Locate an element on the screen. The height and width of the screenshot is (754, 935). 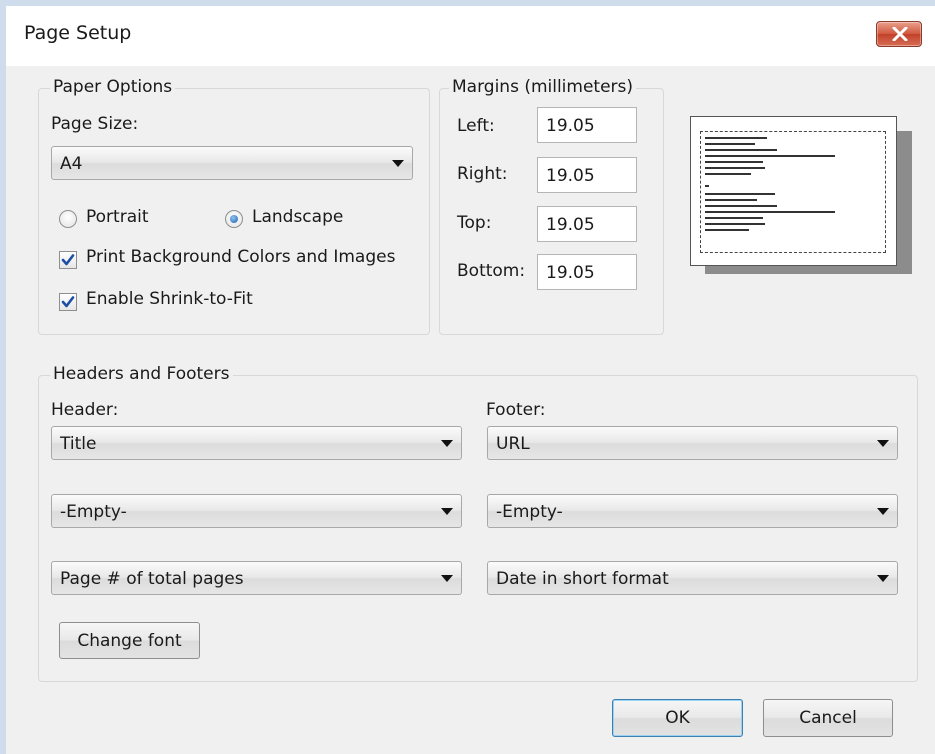
header-right-value: Page # of total pages is located at coordinates (152, 579).